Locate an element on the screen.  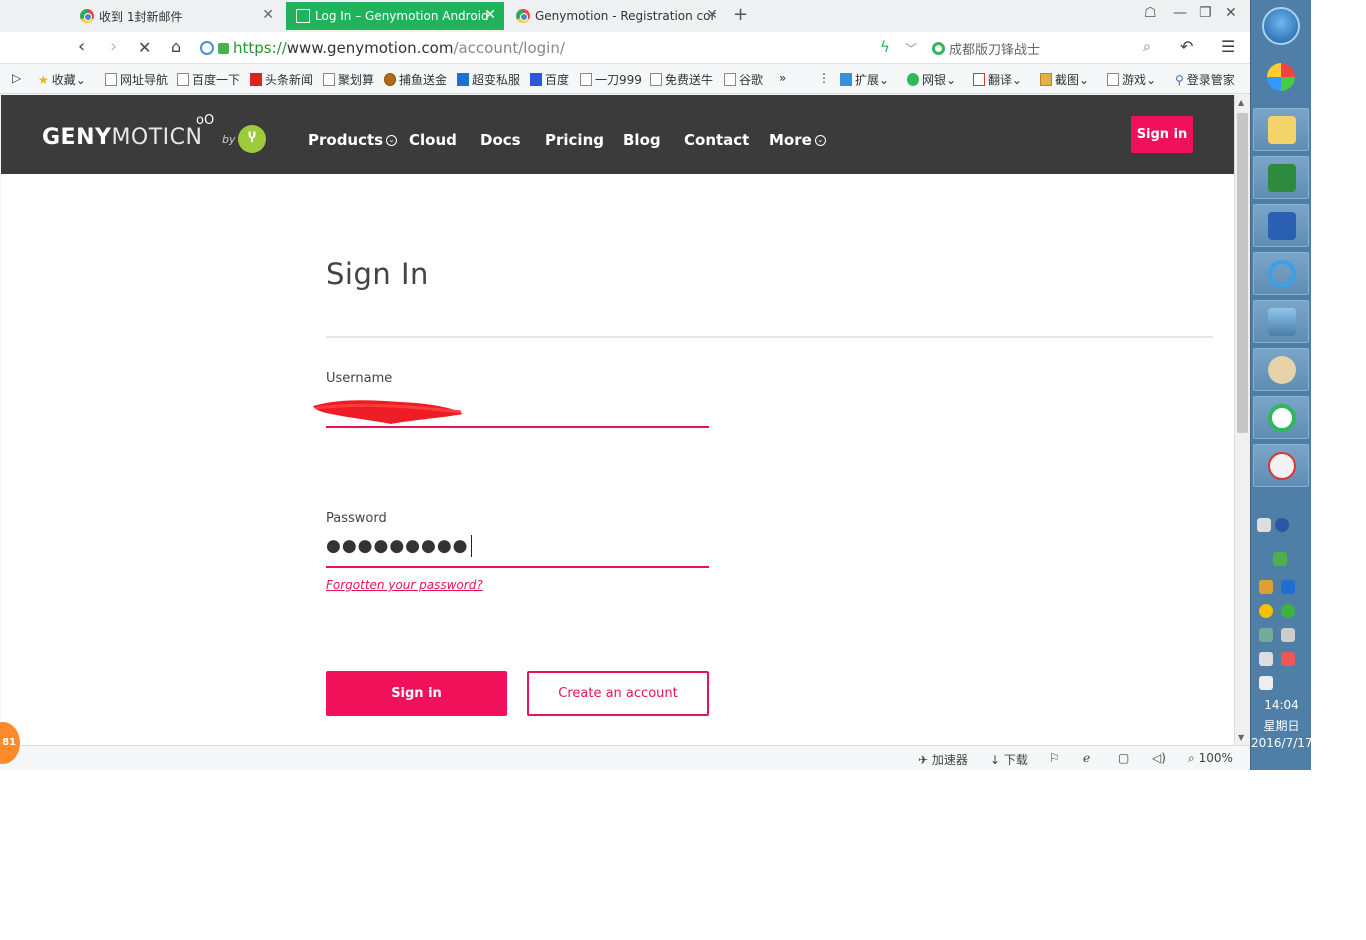
taskbar-snipping is located at coordinates (1281, 465).